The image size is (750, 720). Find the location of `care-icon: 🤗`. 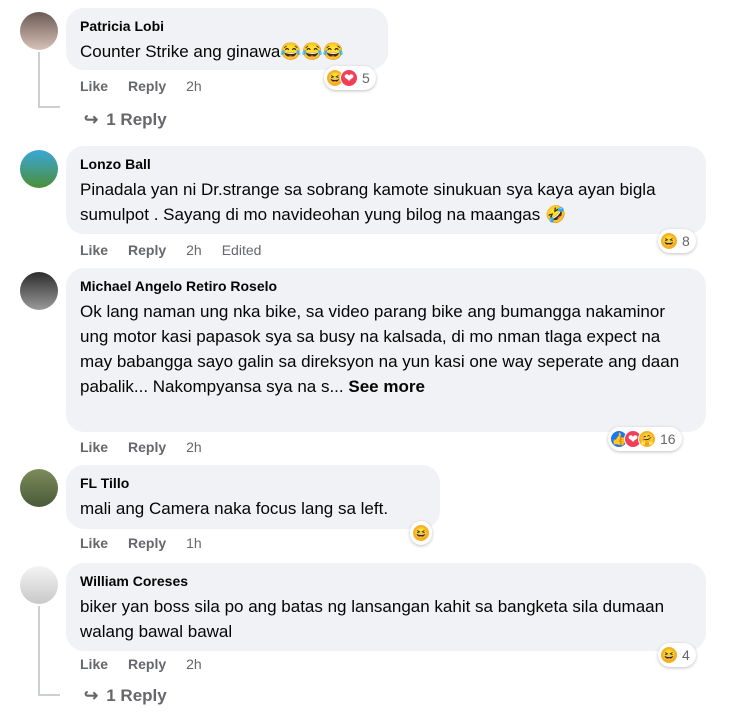

care-icon: 🤗 is located at coordinates (647, 439).